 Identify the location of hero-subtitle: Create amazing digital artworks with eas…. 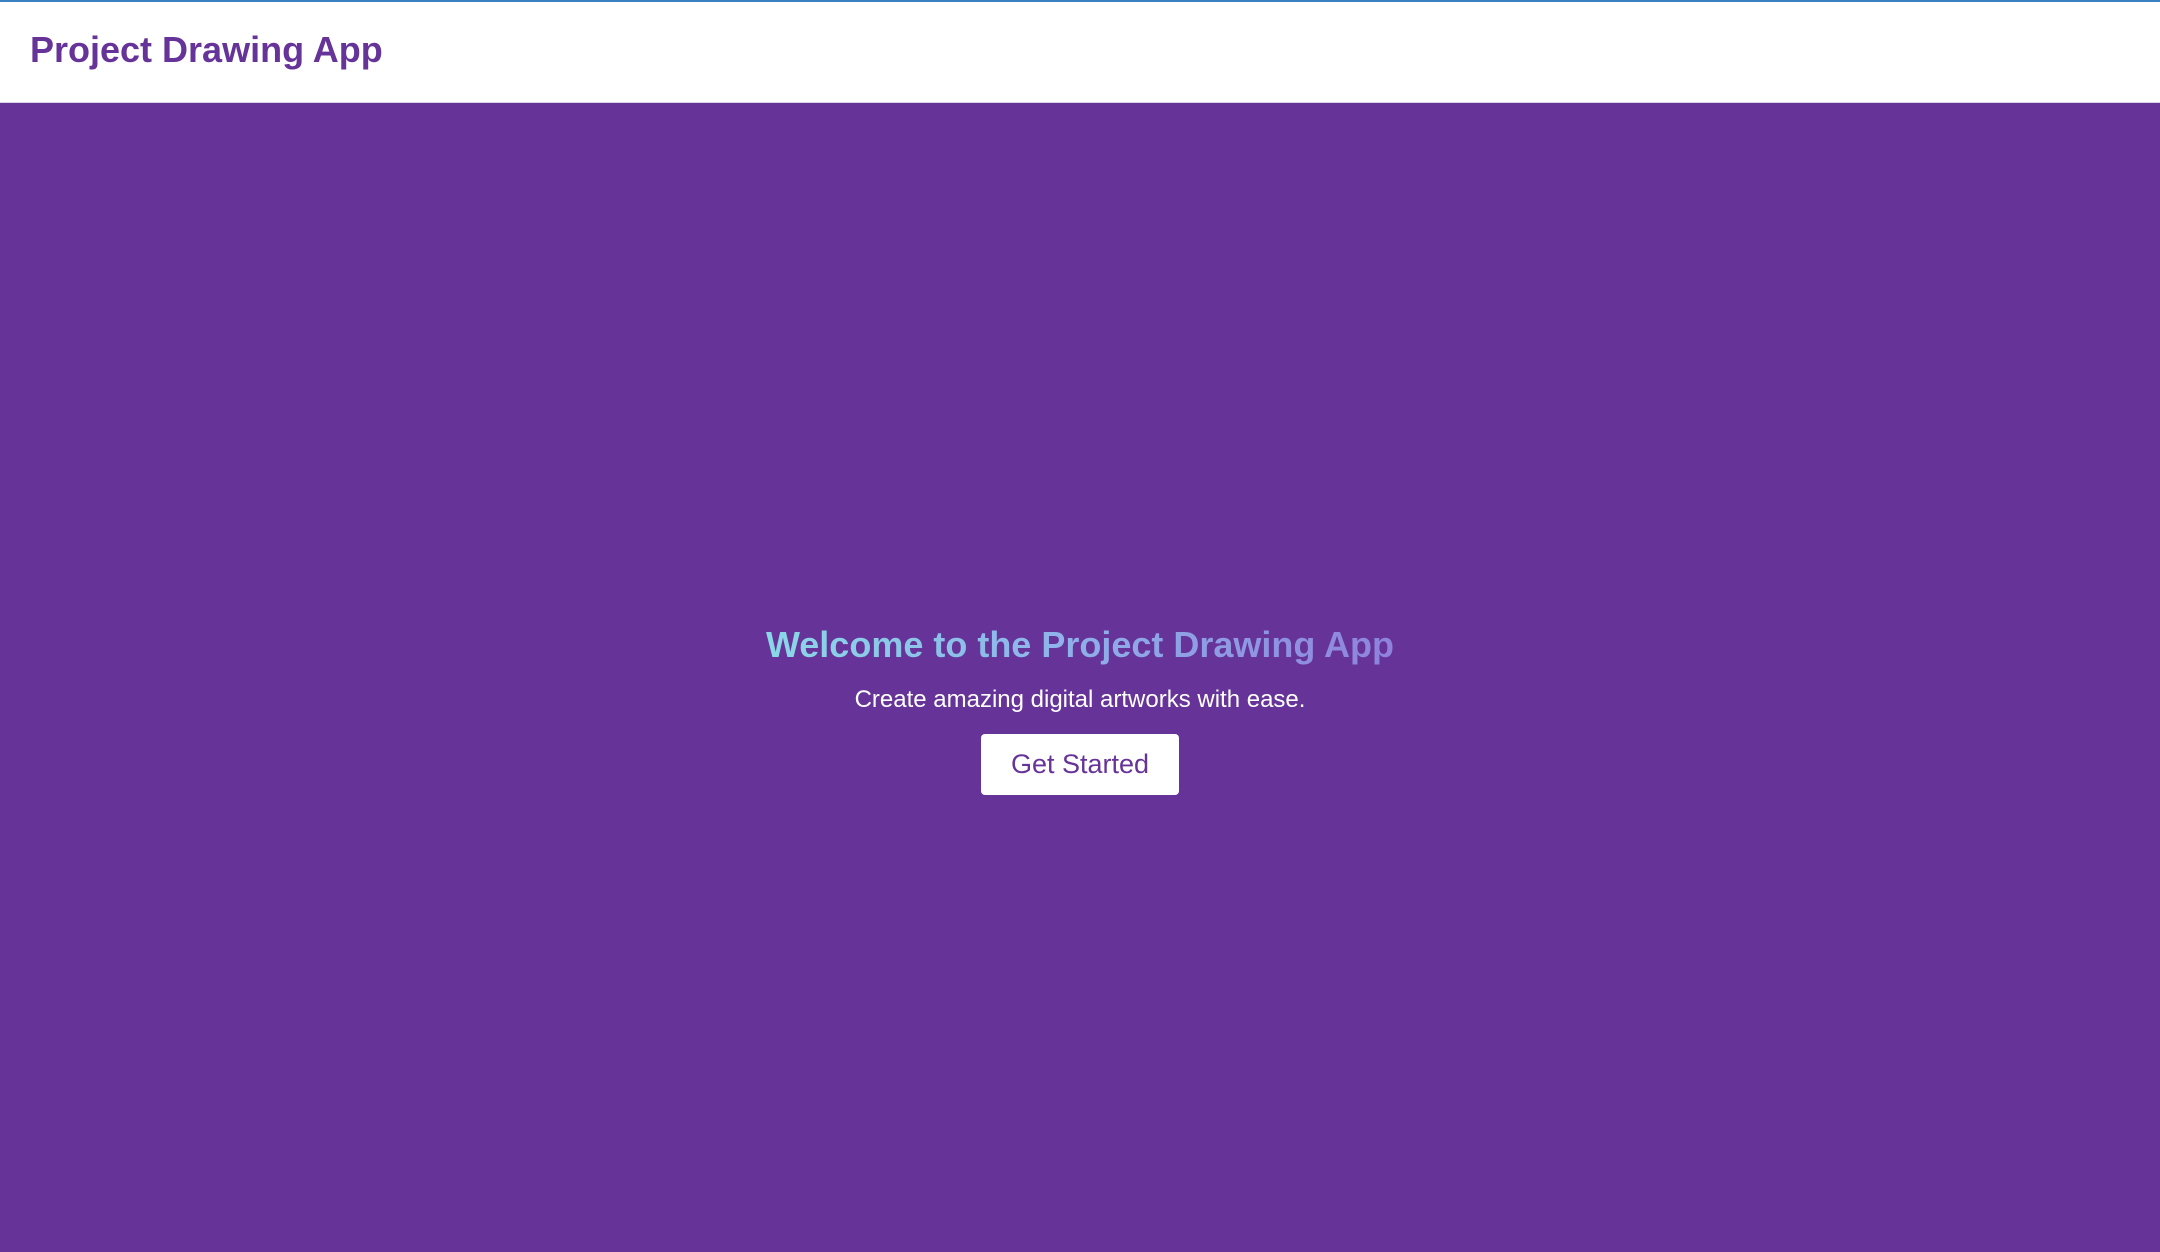
(1080, 699).